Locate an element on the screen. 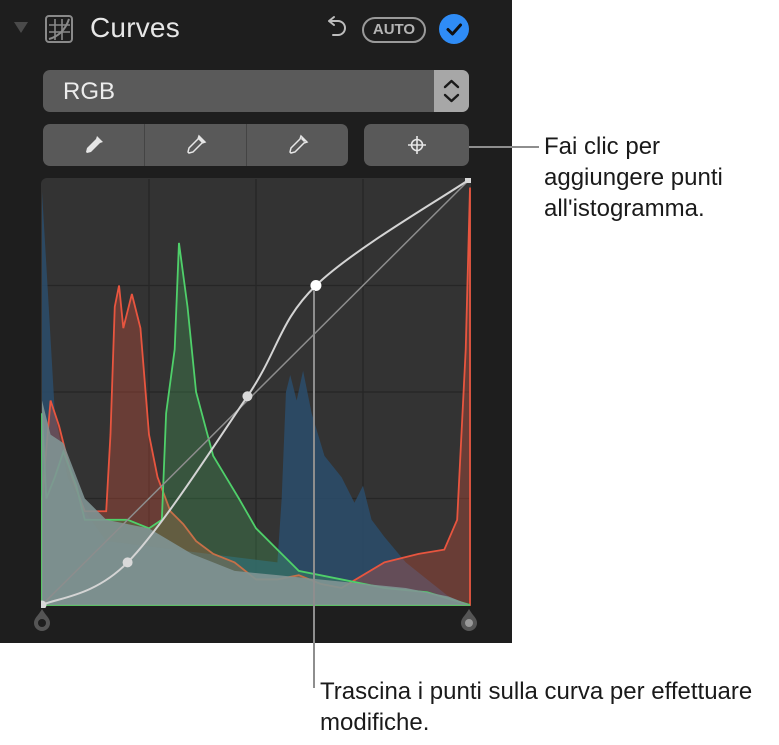 The height and width of the screenshot is (745, 779). curve-endpoint is located at coordinates (468, 180).